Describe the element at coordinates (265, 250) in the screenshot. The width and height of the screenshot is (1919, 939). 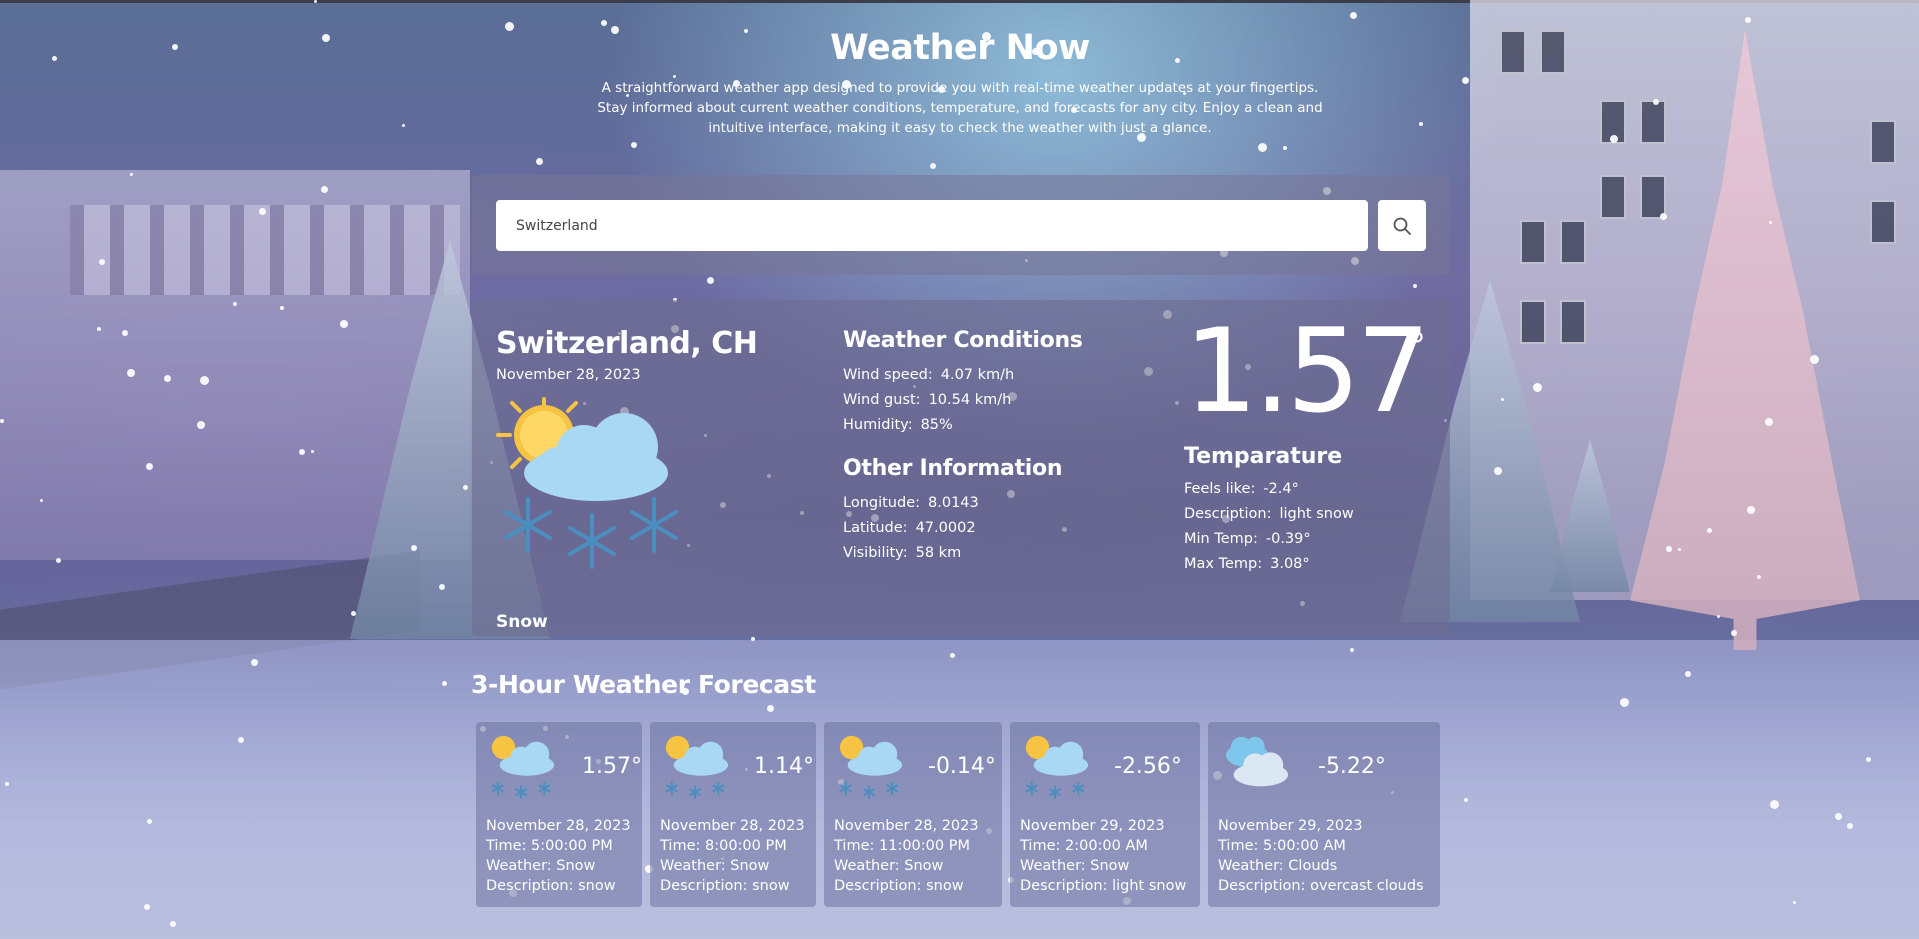
I see `background-building-columns` at that location.